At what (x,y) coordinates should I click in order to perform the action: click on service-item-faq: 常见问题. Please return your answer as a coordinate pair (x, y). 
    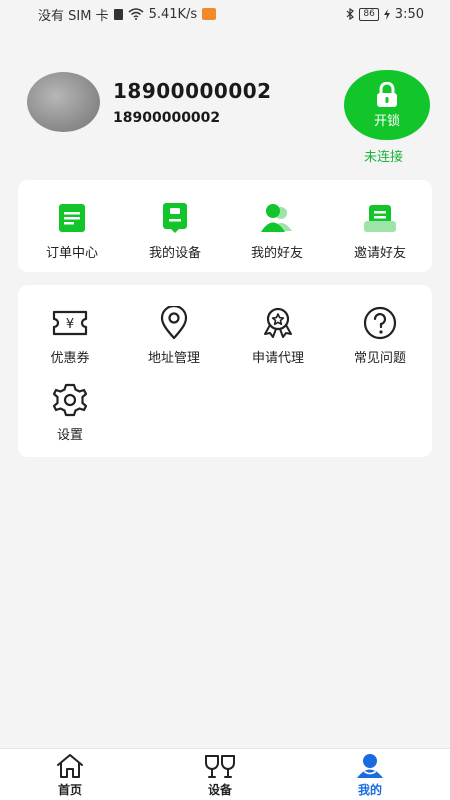
    Looking at the image, I should click on (380, 338).